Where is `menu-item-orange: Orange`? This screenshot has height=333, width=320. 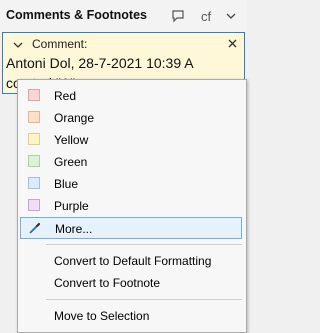 menu-item-orange: Orange is located at coordinates (131, 118).